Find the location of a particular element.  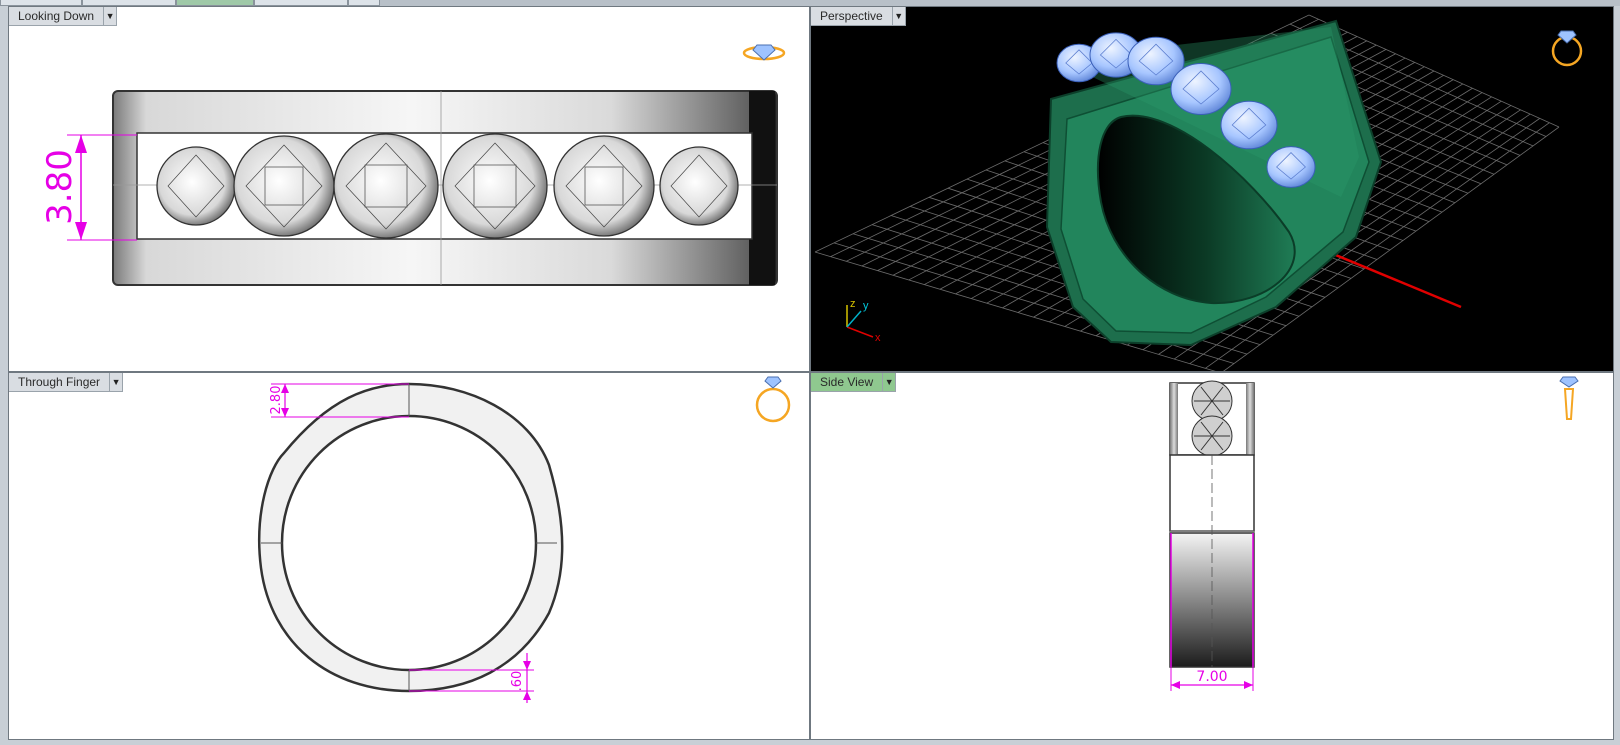

viewport-title: Through Finger is located at coordinates (60, 382).